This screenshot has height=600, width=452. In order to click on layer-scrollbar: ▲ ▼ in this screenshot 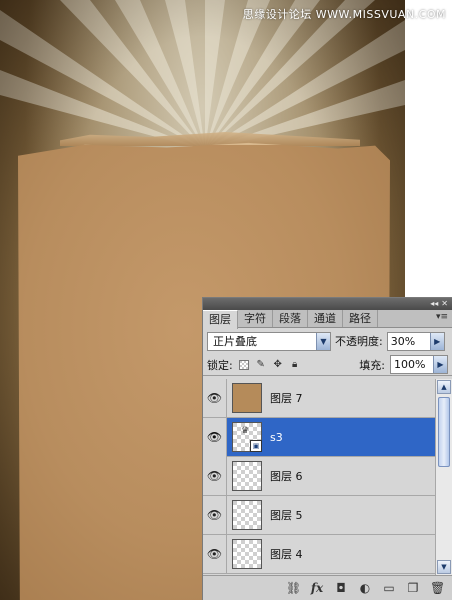, I will do `click(443, 477)`.